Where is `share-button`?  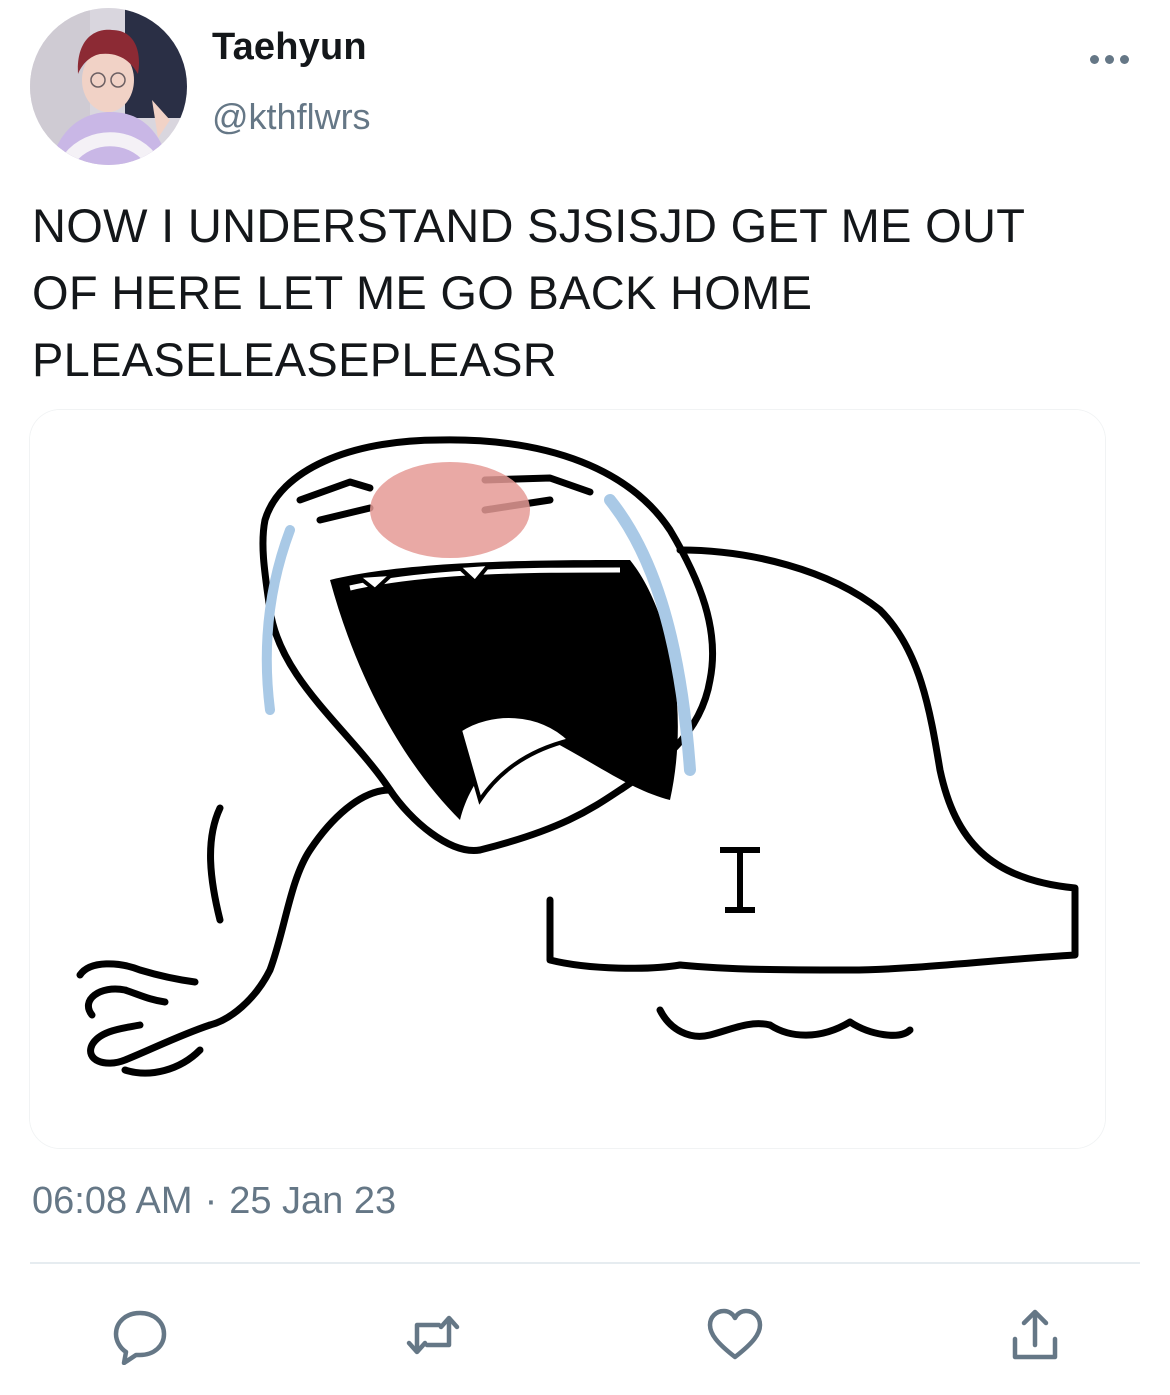 share-button is located at coordinates (1035, 1335).